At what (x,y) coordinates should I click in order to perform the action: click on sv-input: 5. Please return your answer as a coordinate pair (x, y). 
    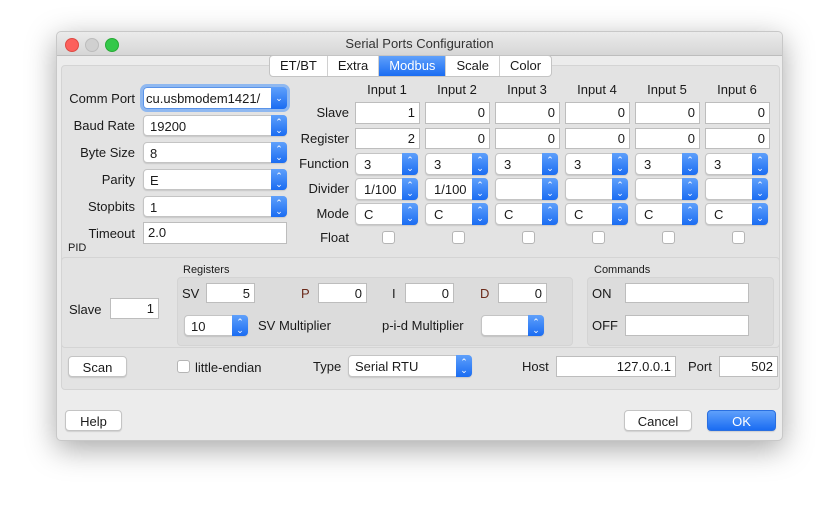
    Looking at the image, I should click on (230, 293).